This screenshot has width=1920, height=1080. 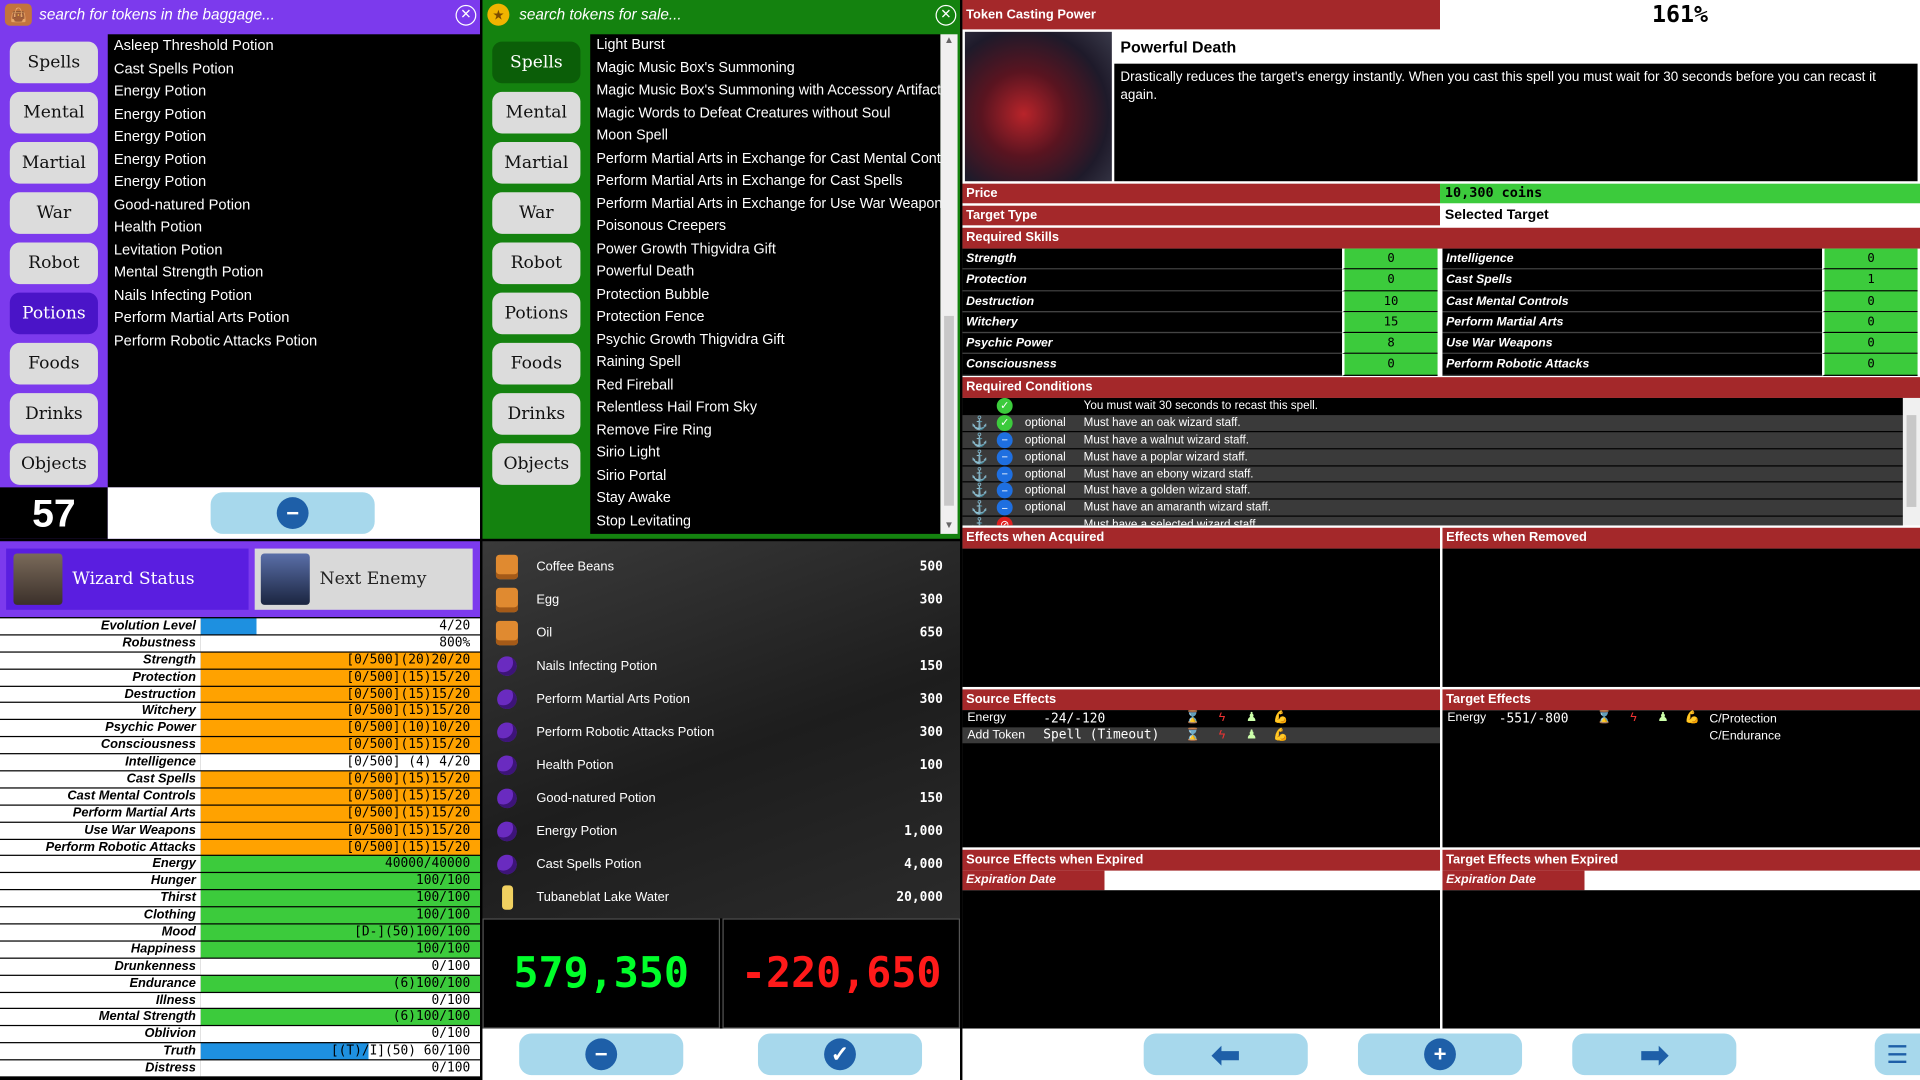 I want to click on list-item: Stop Levitating, so click(x=768, y=521).